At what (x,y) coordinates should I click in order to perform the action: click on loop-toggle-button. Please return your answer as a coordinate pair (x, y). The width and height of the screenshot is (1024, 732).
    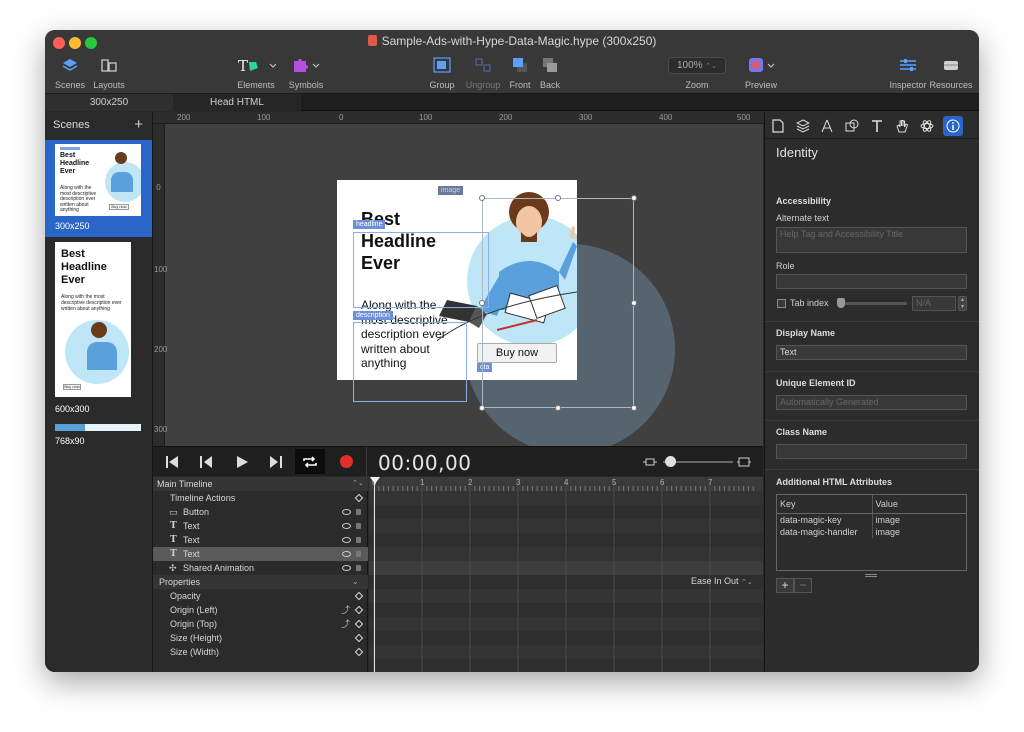
    Looking at the image, I should click on (310, 461).